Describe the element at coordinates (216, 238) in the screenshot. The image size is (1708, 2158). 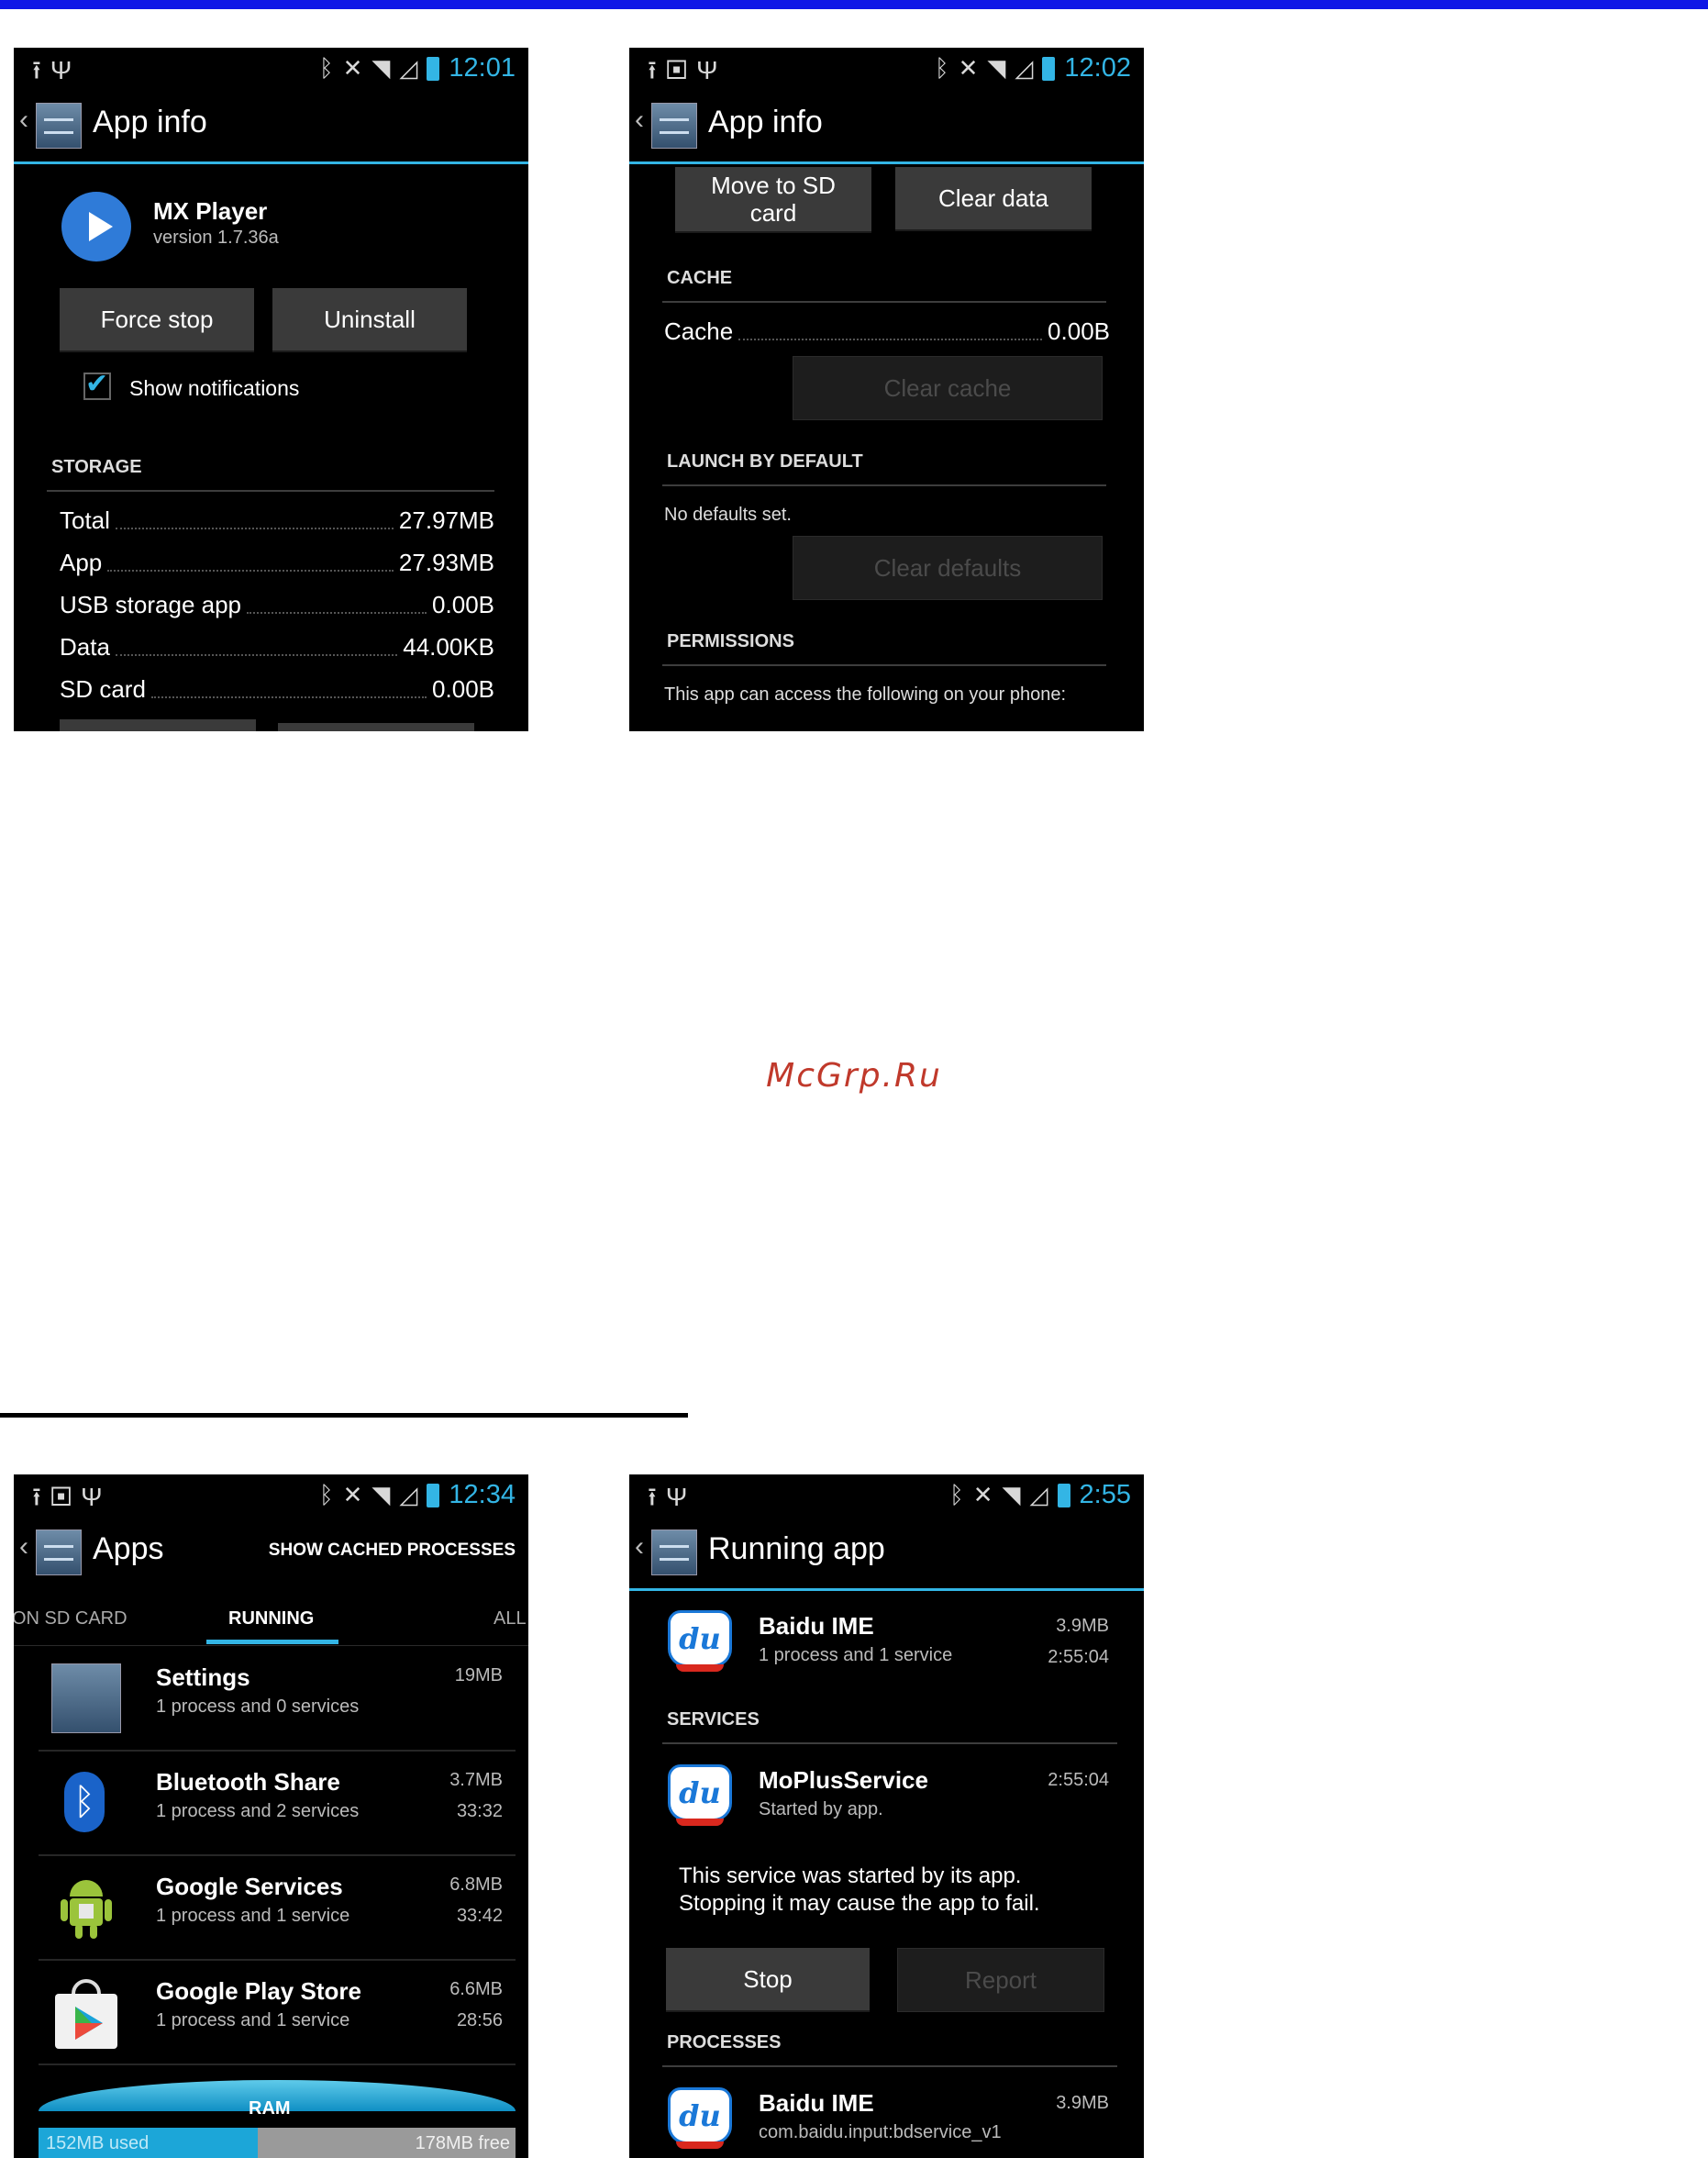
I see `app-version: version 1.7.36a` at that location.